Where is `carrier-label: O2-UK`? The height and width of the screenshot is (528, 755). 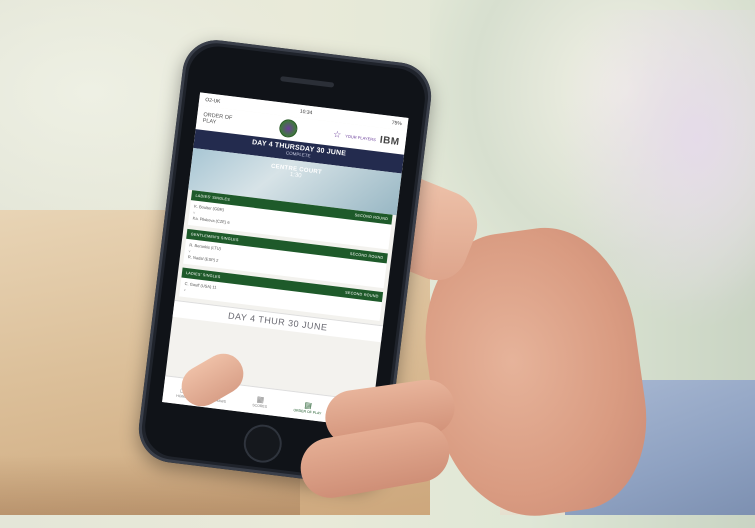
carrier-label: O2-UK is located at coordinates (212, 100).